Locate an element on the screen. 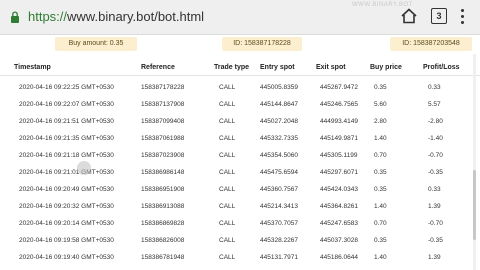  cell-exit-spot: 445364.8261 is located at coordinates (339, 206).